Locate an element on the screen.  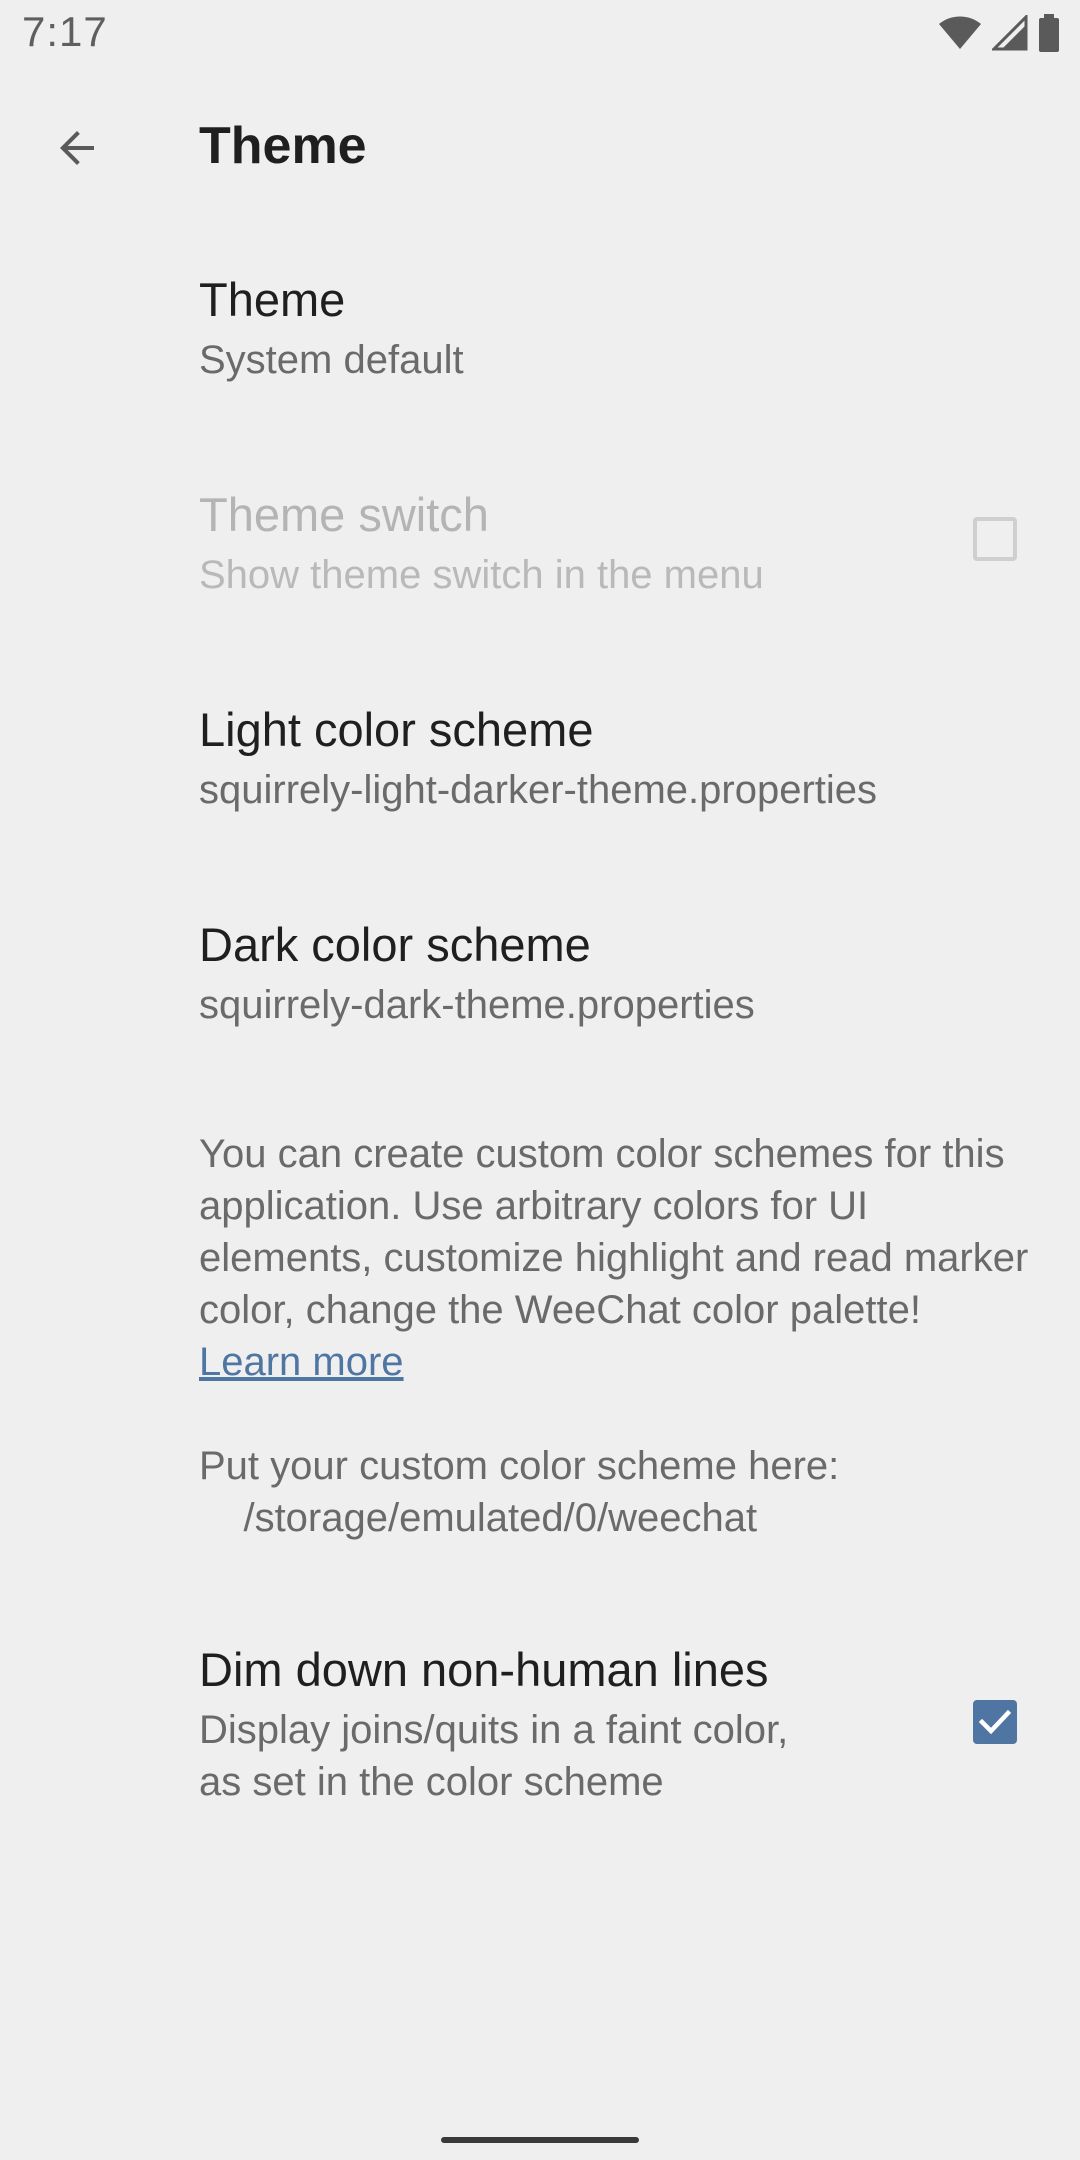
cell-signal-icon is located at coordinates (1010, 33).